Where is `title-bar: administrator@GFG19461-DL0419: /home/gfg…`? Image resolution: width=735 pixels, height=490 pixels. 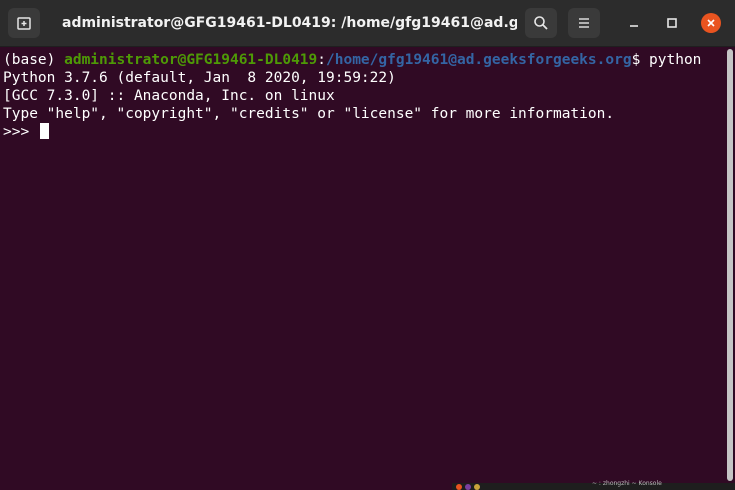
title-bar: administrator@GFG19461-DL0419: /home/gfg… is located at coordinates (367, 23).